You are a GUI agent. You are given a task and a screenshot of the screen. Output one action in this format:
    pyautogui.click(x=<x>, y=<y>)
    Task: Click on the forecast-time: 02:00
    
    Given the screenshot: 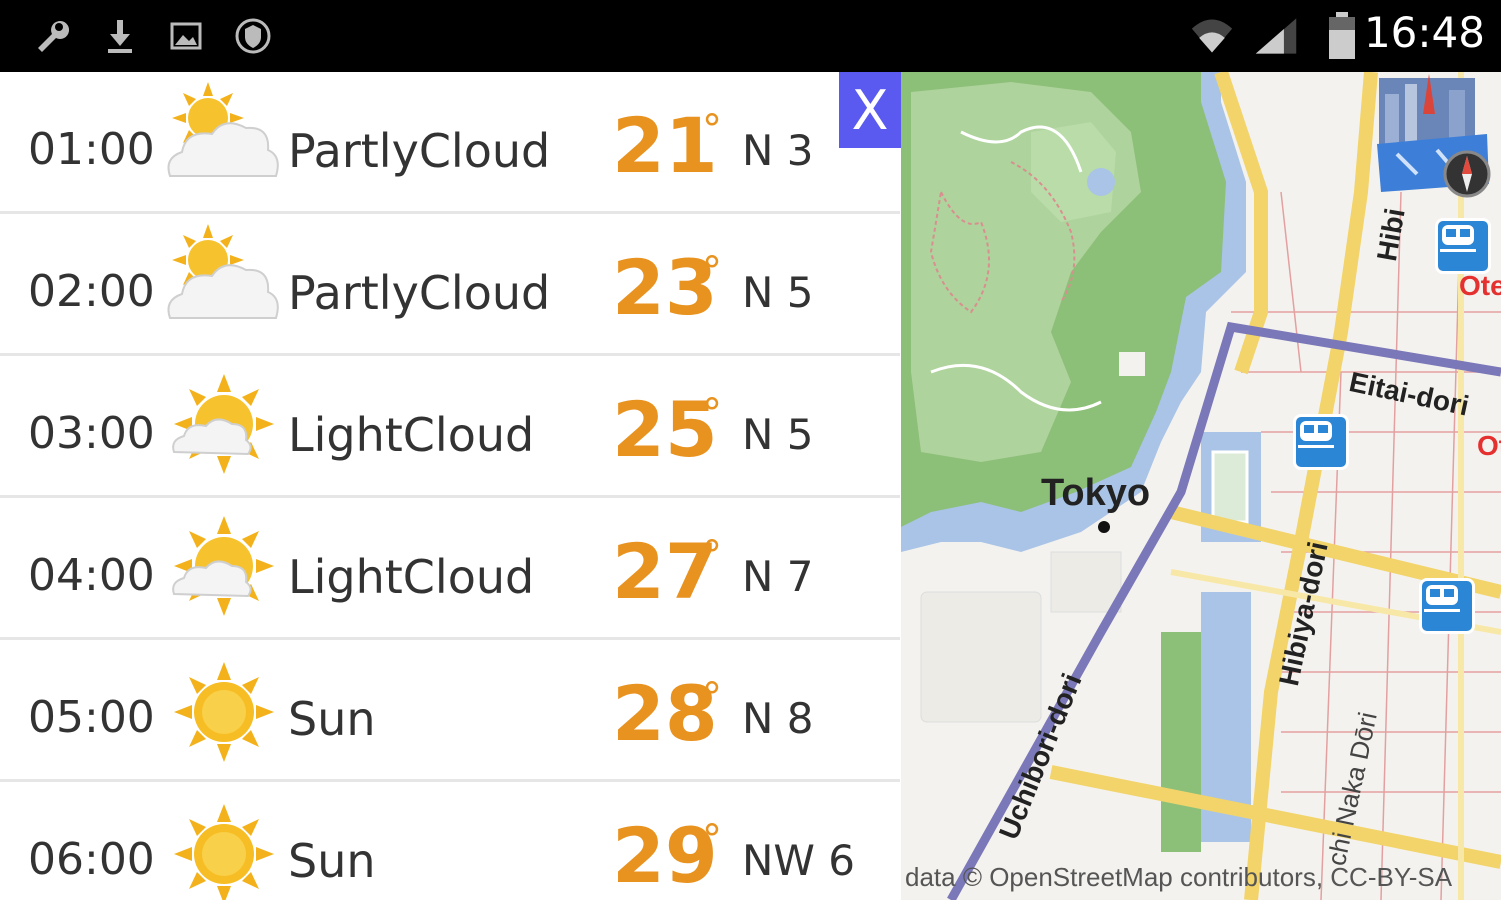 What is the action you would take?
    pyautogui.click(x=91, y=291)
    